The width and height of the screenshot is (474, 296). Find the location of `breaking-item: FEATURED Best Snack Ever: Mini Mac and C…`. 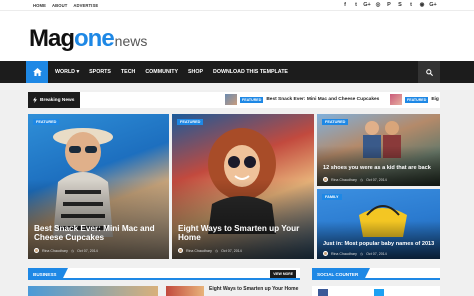

breaking-item: FEATURED Best Snack Ever: Mini Mac and C… is located at coordinates (302, 99).